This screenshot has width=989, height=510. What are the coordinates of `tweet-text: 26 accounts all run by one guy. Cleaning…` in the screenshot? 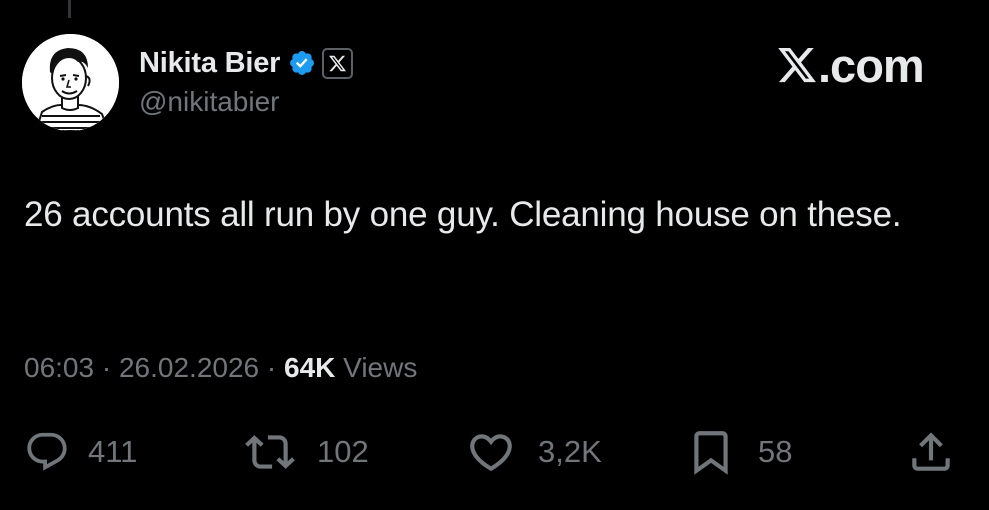 It's located at (463, 214).